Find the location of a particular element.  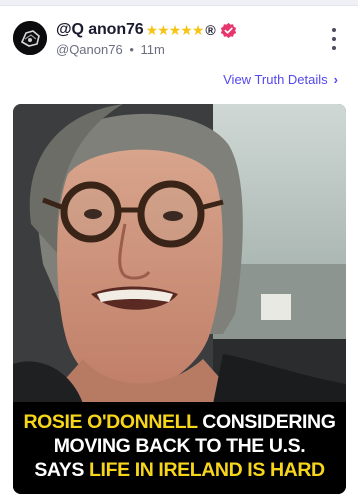

avatar-image is located at coordinates (30, 38).